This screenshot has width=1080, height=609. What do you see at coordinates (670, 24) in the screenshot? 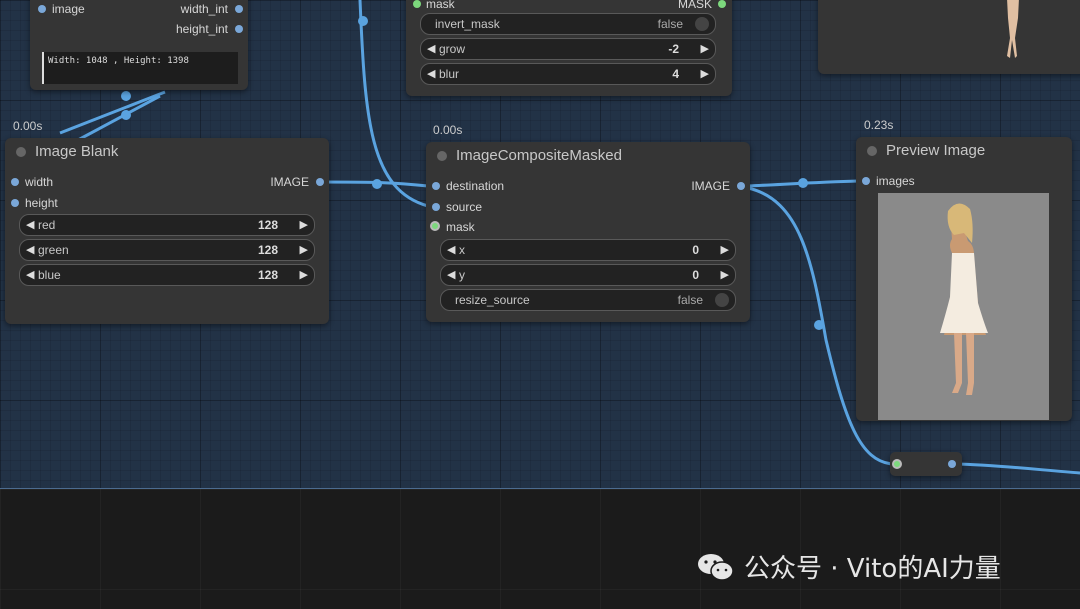
I see `invert-mask-value: false` at bounding box center [670, 24].